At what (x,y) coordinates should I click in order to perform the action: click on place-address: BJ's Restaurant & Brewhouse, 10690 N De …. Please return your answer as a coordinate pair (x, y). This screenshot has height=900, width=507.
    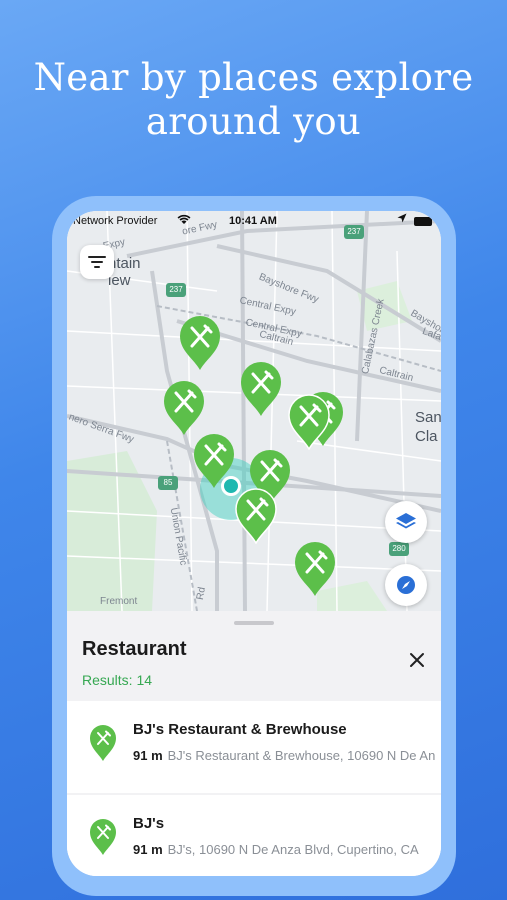
    Looking at the image, I should click on (301, 755).